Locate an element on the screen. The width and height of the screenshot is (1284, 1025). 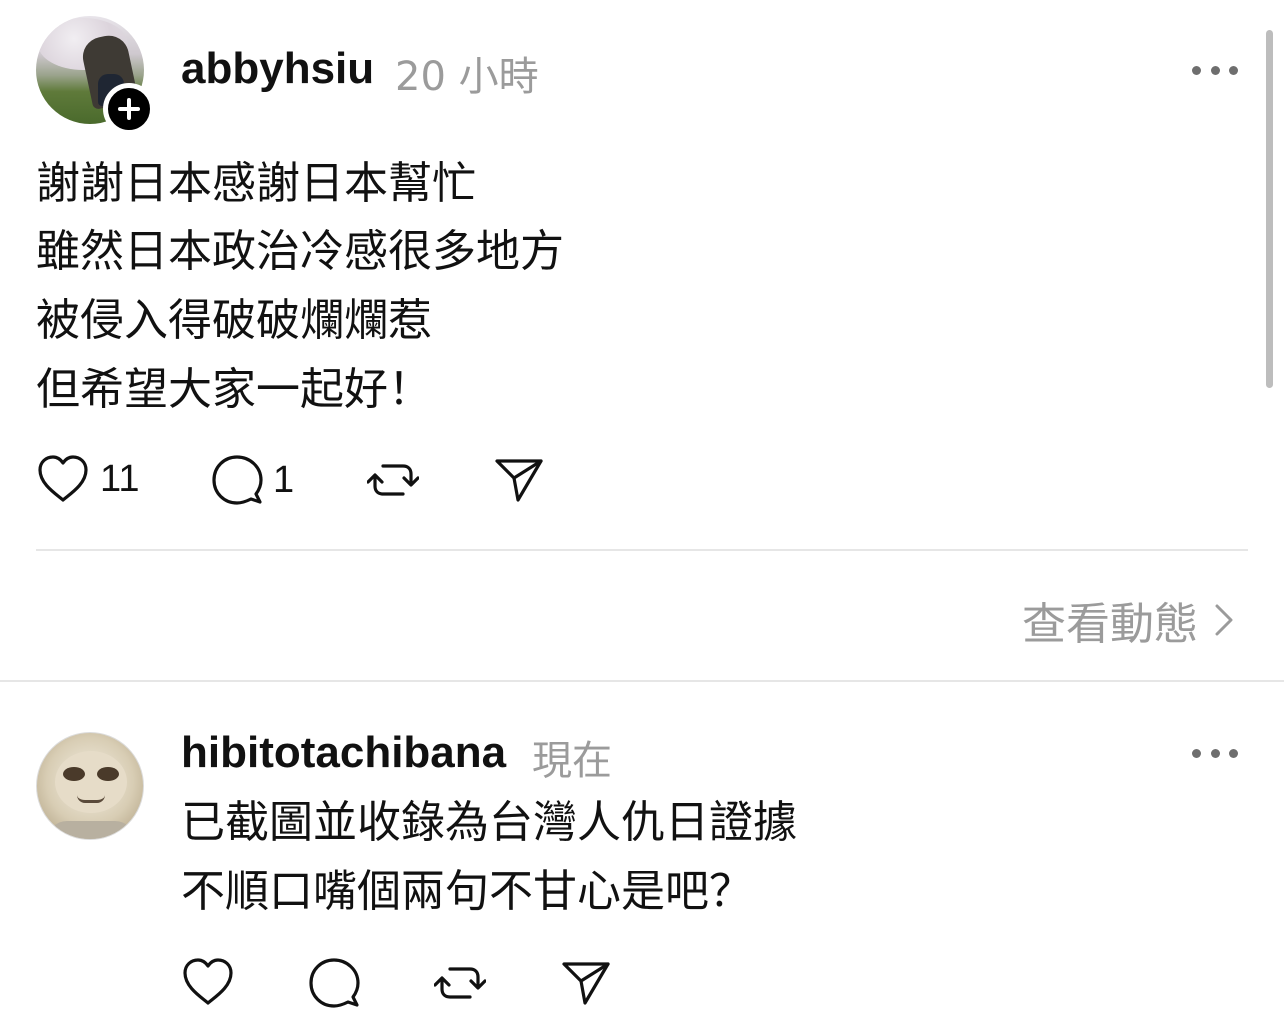
post-text-line: 謝謝日本感謝日本幫忙 is located at coordinates (256, 183).